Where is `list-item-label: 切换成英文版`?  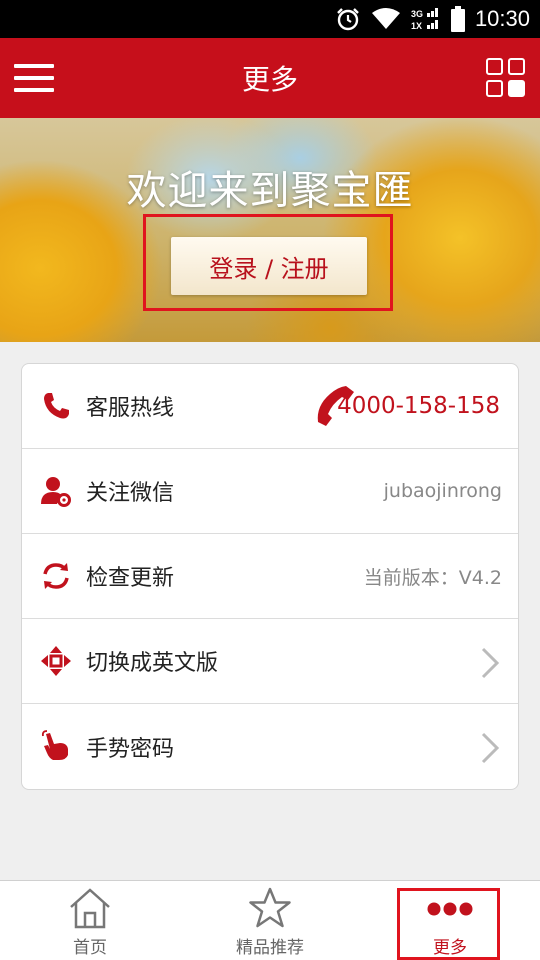
list-item-label: 切换成英文版 is located at coordinates (152, 663).